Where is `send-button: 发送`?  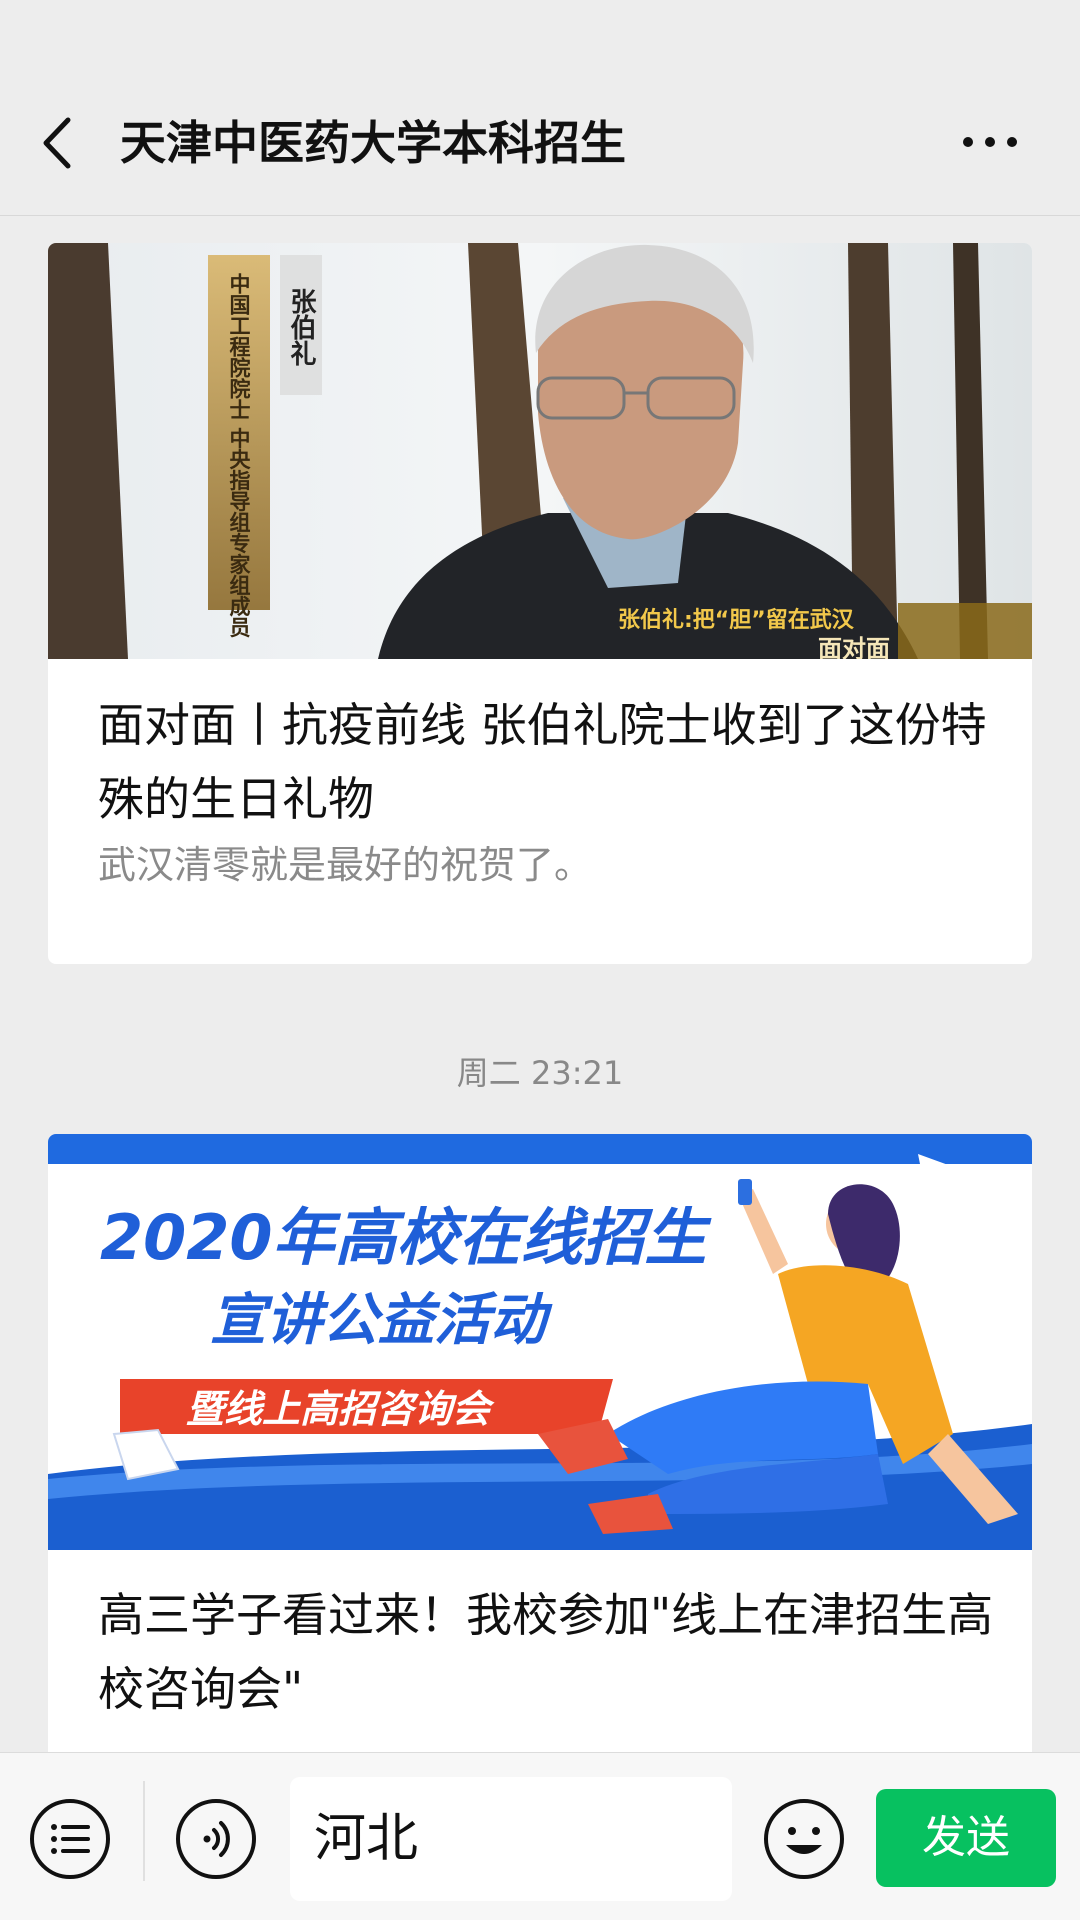 send-button: 发送 is located at coordinates (966, 1838).